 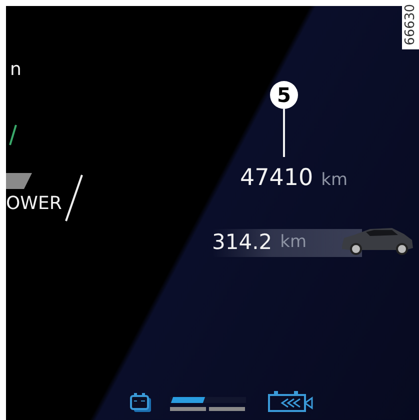 What do you see at coordinates (242, 242) in the screenshot?
I see `range-value: 314.2` at bounding box center [242, 242].